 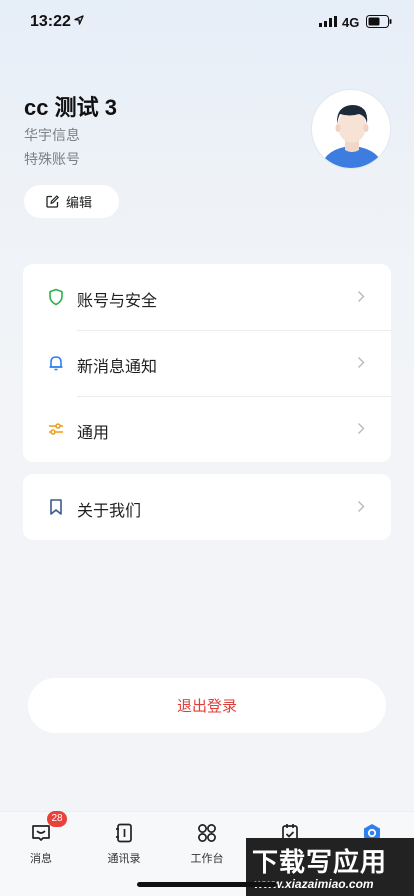 I want to click on apps-grid-icon, so click(x=207, y=833).